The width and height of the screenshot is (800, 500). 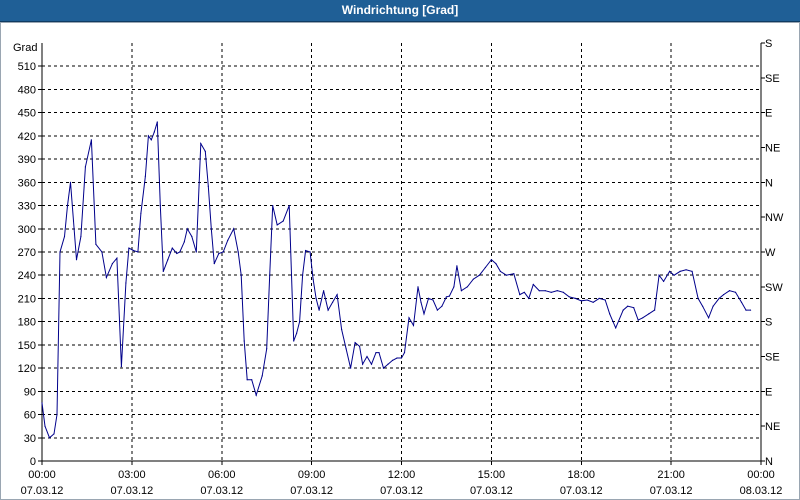 I want to click on y-tick-label: 300, so click(x=27, y=230).